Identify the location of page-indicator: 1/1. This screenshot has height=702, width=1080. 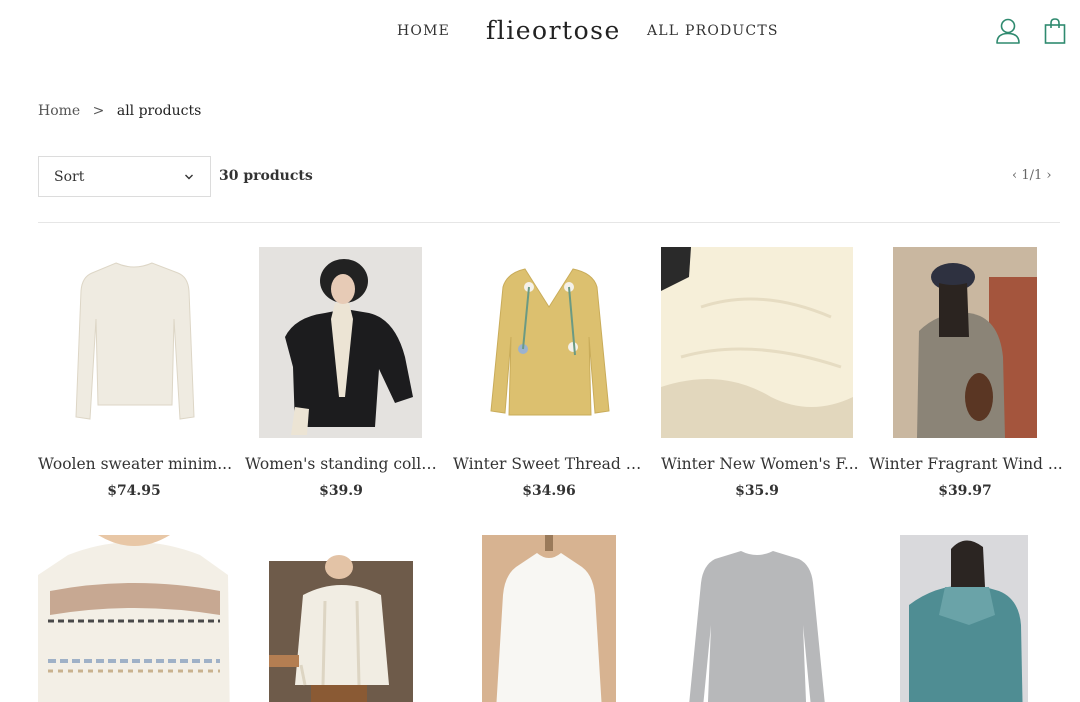
(1032, 175).